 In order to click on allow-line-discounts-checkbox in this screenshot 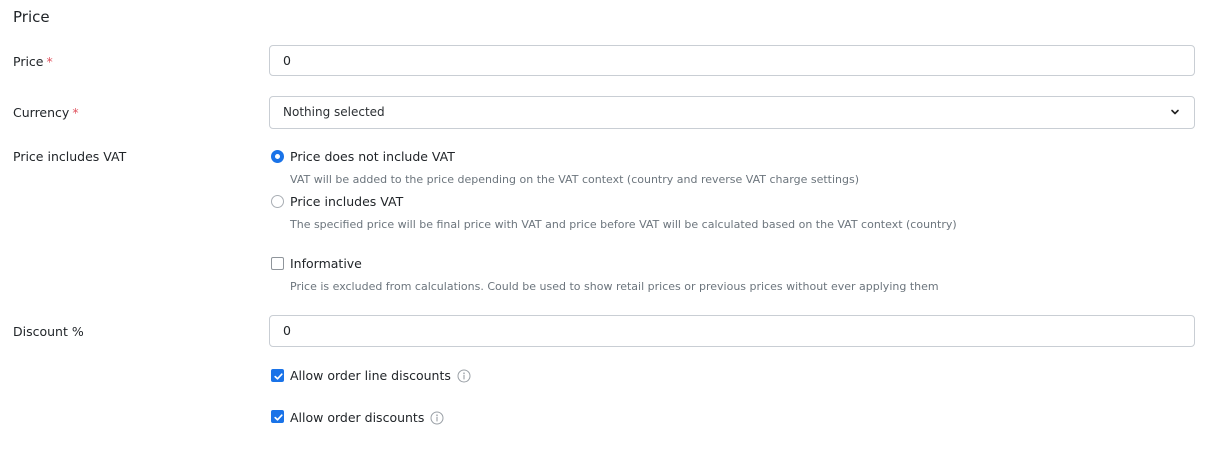, I will do `click(277, 375)`.